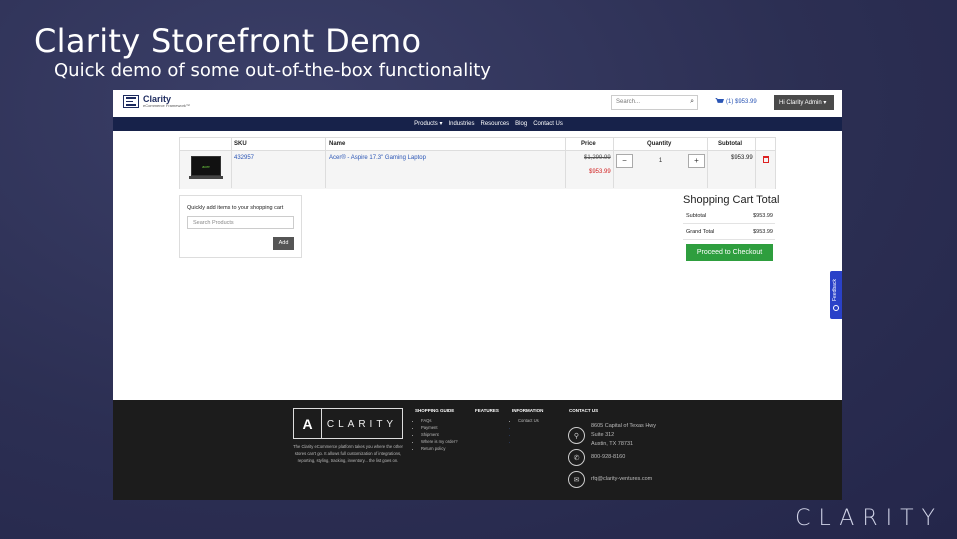  I want to click on footer-link-order-status: Where is my order?, so click(439, 441).